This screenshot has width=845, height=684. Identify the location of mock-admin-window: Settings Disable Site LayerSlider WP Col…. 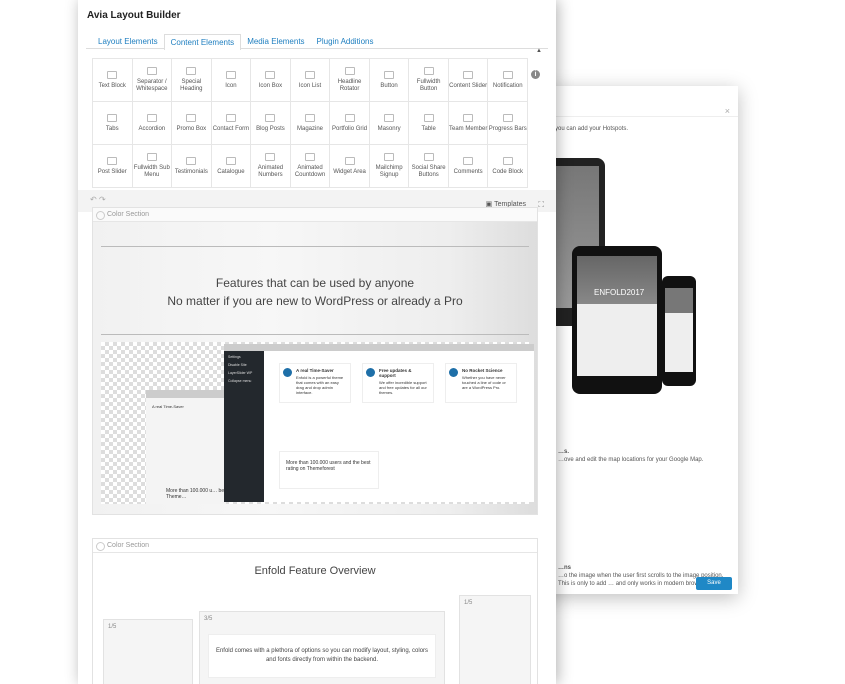
(379, 423).